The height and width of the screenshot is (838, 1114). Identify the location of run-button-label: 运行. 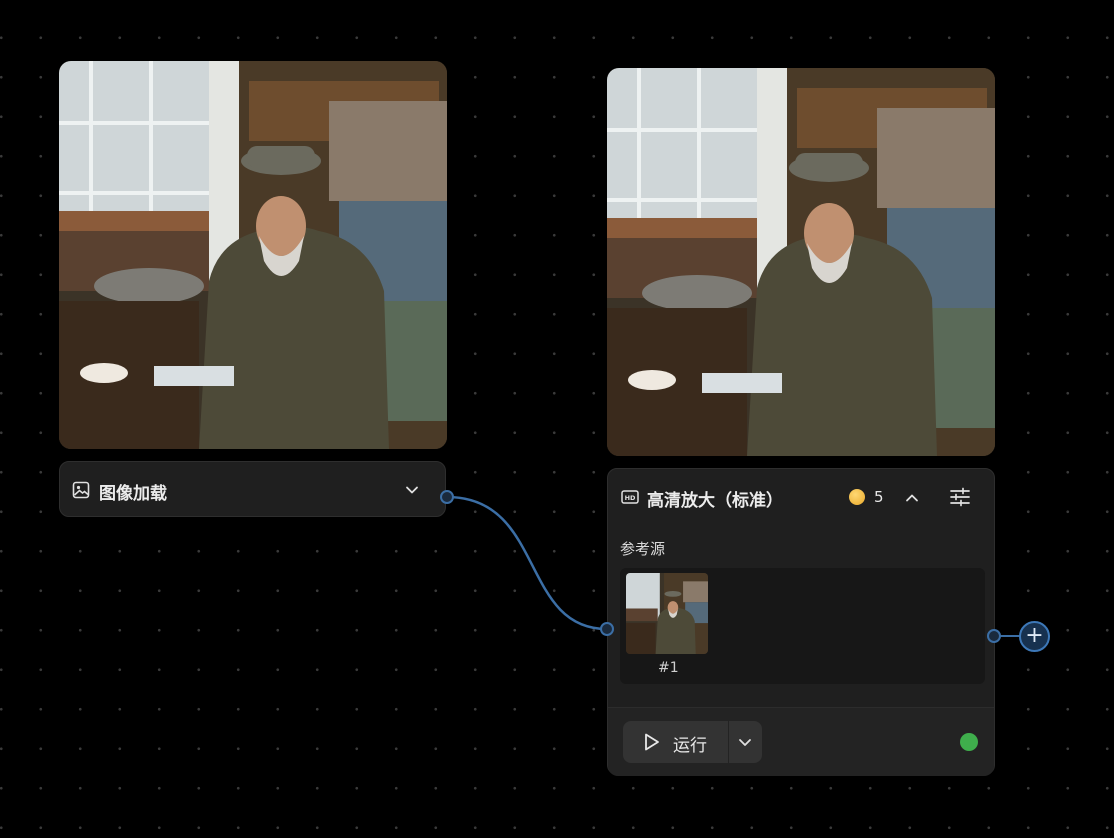
(690, 746).